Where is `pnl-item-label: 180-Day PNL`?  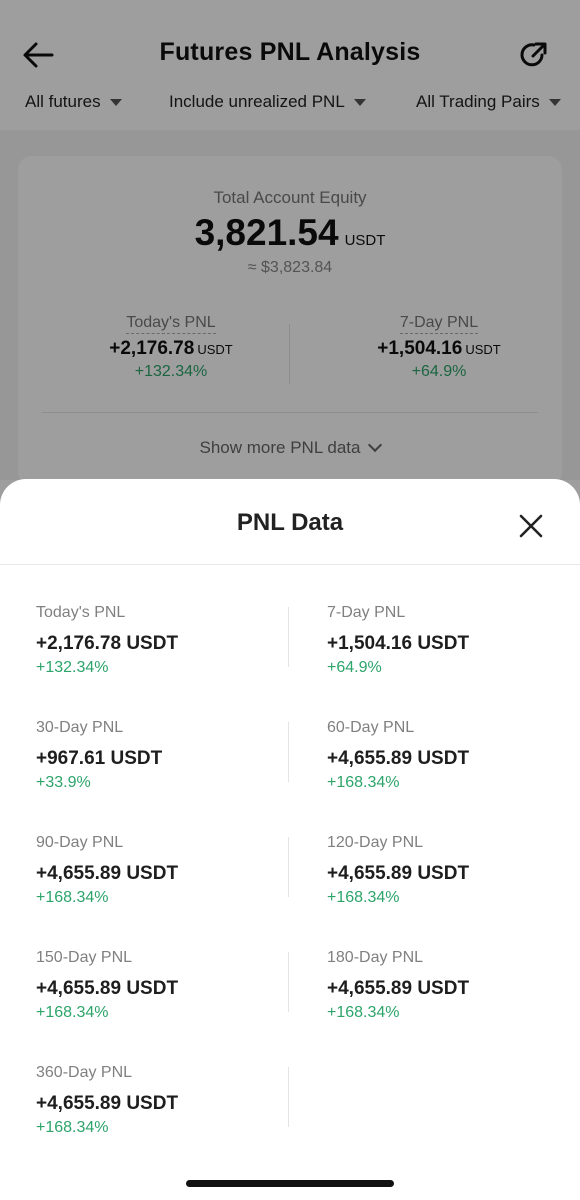 pnl-item-label: 180-Day PNL is located at coordinates (375, 957).